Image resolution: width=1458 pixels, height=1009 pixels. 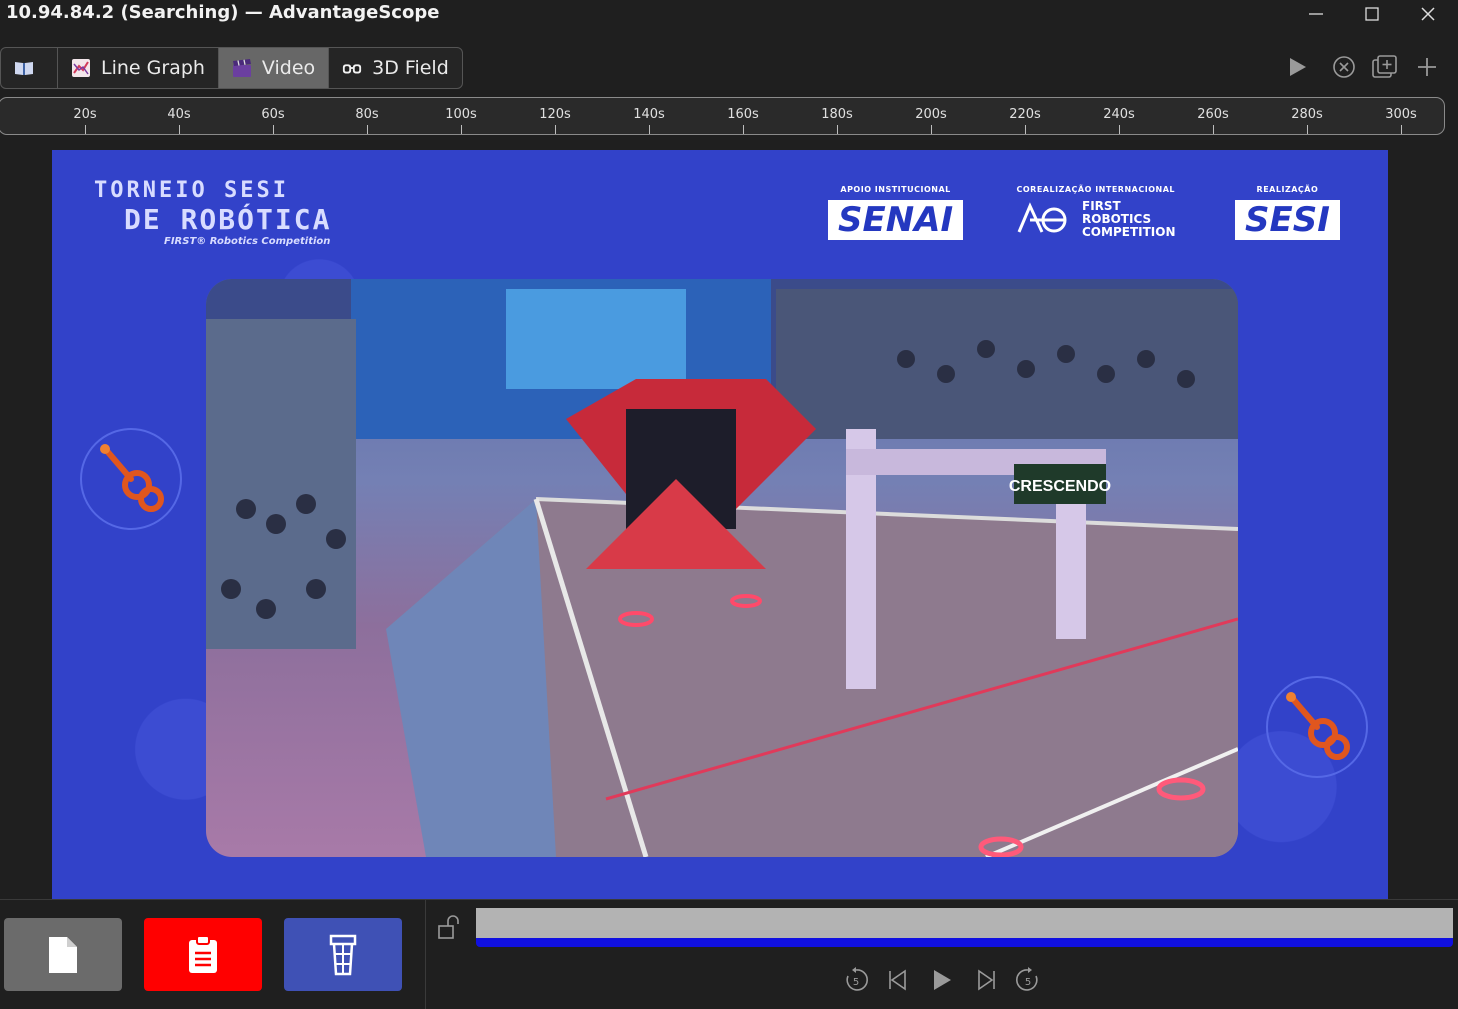 I want to click on close-tab-button, so click(x=1344, y=67).